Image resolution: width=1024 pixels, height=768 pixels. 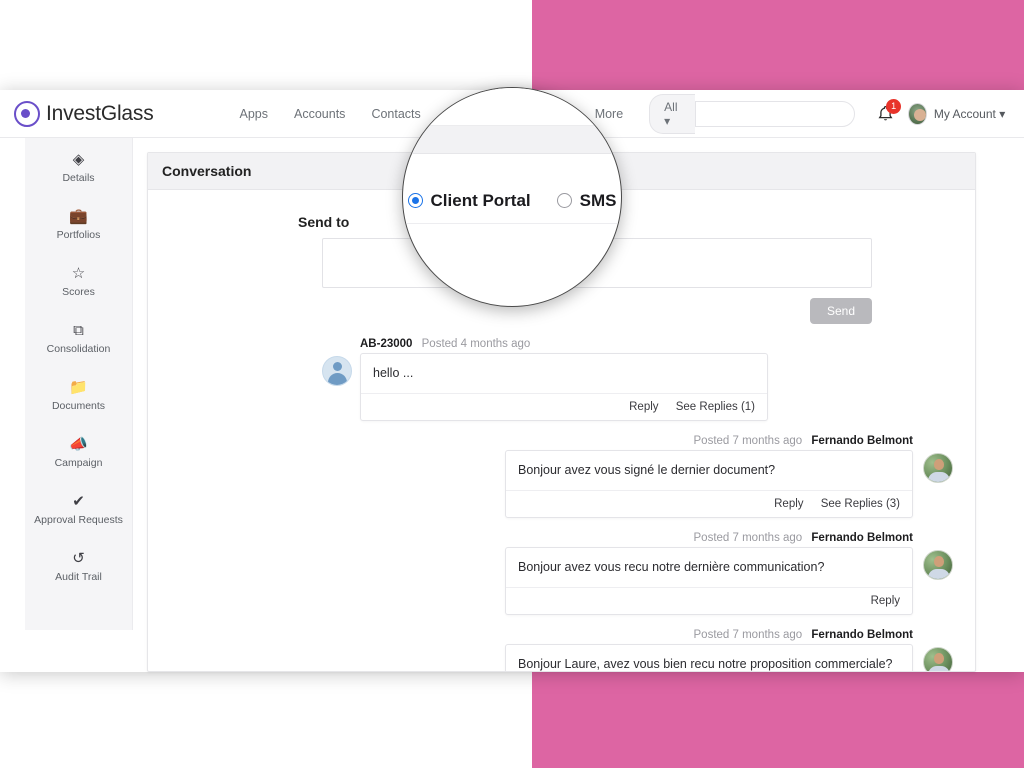 I want to click on magnified-radio-client-portal: Client Portal, so click(x=469, y=200).